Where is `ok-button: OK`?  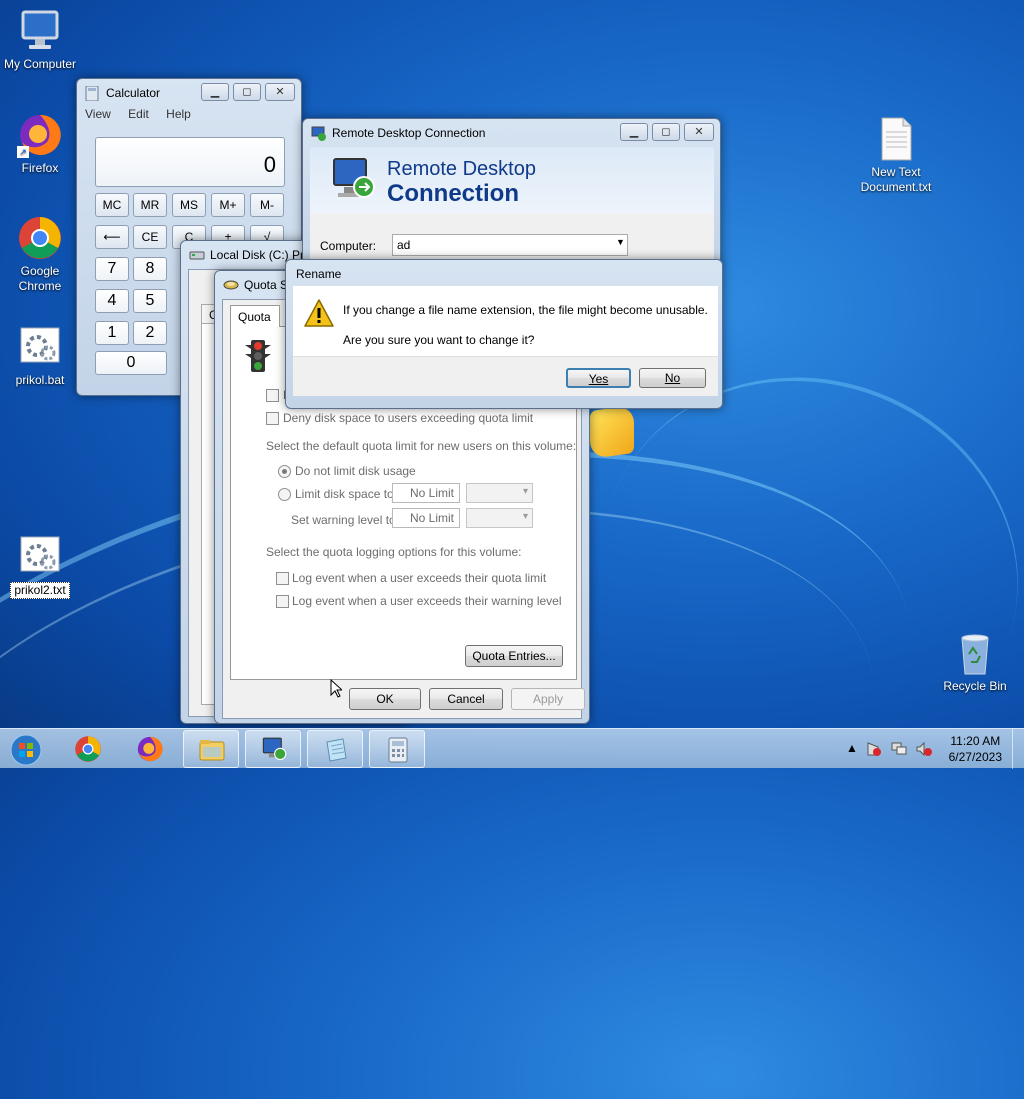 ok-button: OK is located at coordinates (385, 699).